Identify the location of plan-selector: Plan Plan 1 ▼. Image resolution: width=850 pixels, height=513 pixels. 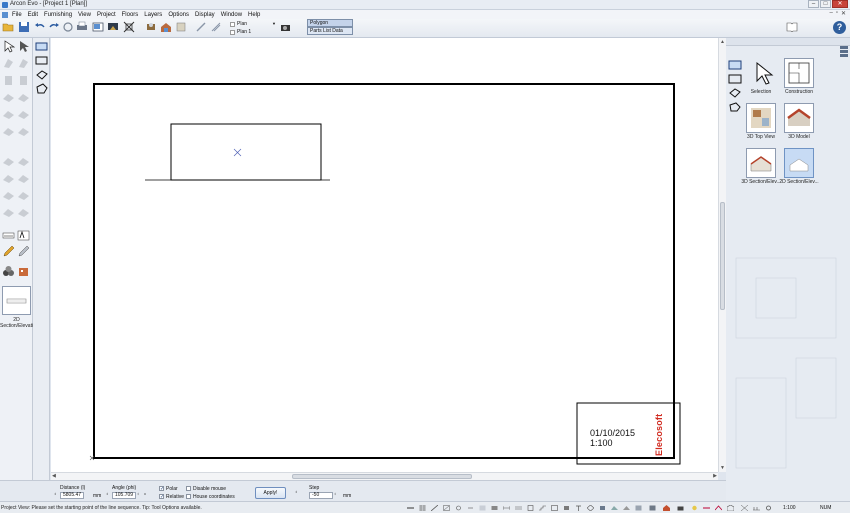
(253, 28).